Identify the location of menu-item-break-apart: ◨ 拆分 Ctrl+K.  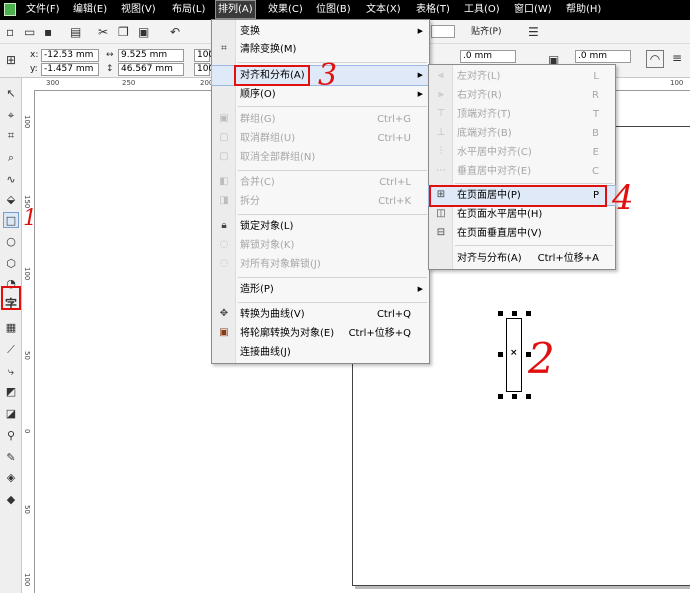
(320, 201).